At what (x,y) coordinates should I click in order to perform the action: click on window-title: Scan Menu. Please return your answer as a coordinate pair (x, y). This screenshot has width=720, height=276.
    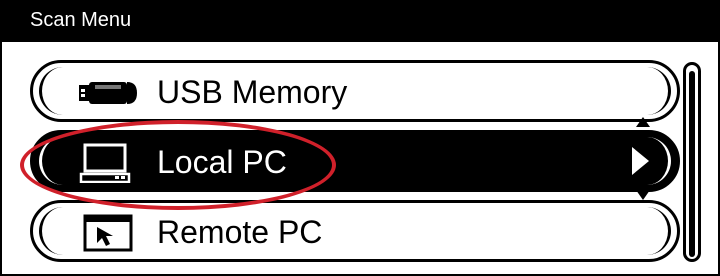
    Looking at the image, I should click on (81, 20).